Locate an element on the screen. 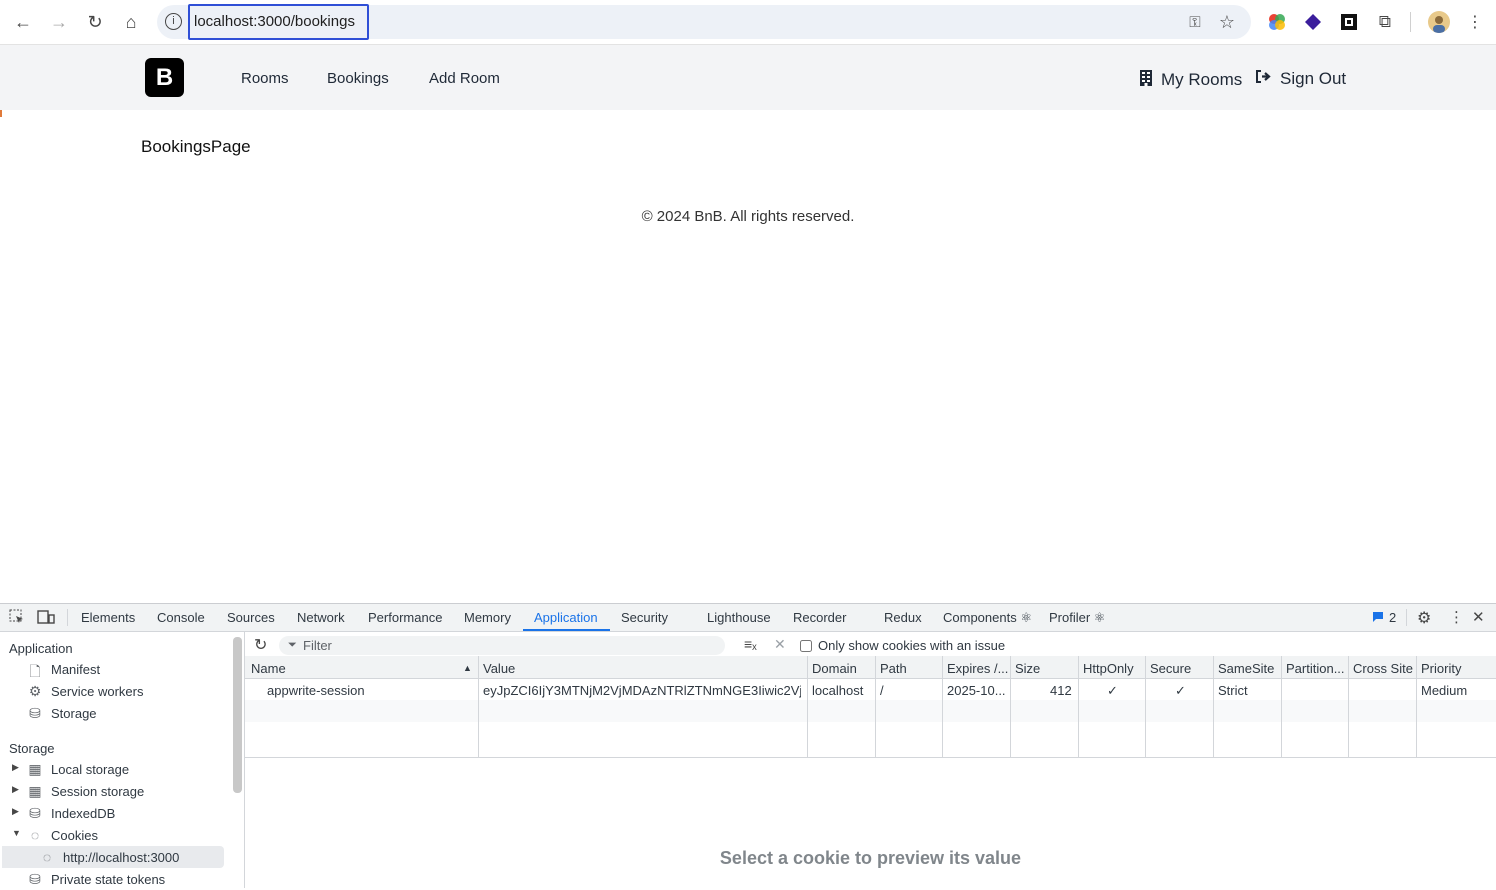  diamond-extension-icon is located at coordinates (1313, 22).